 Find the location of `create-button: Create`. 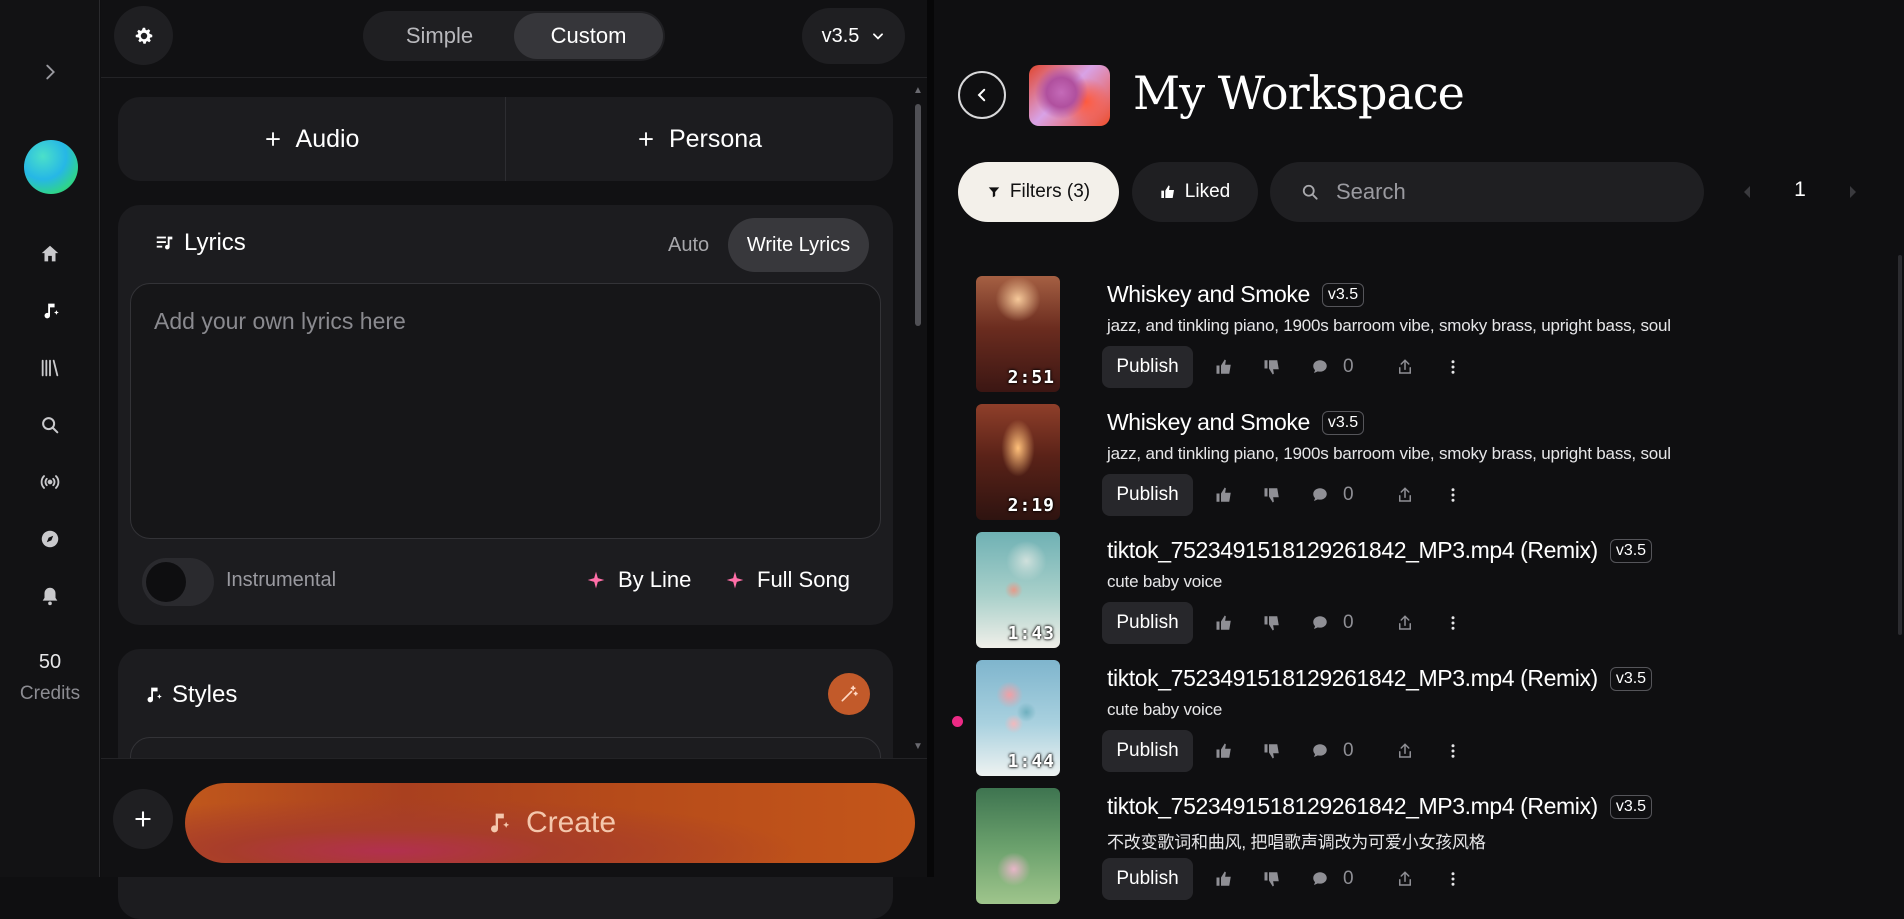

create-button: Create is located at coordinates (550, 823).